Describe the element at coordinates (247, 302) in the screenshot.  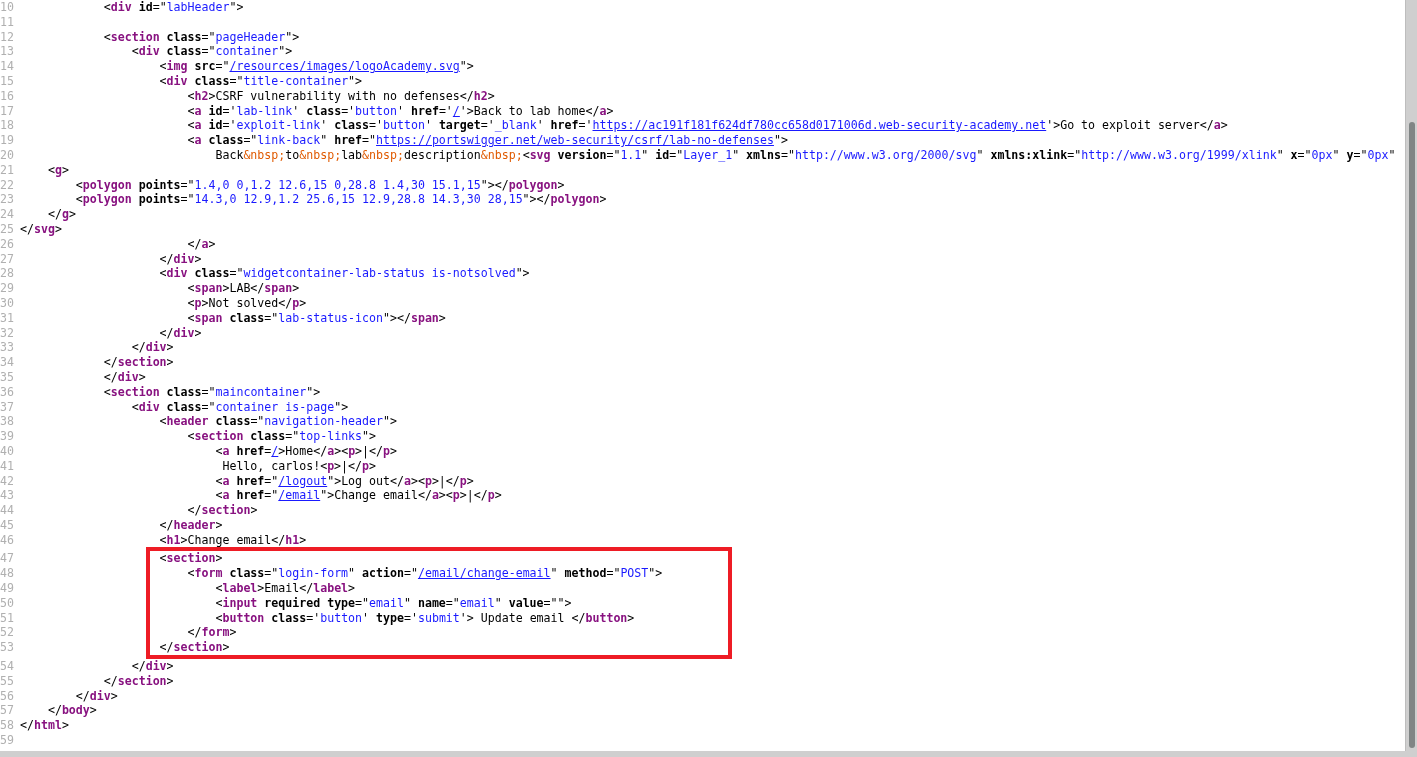
I see `code-line: <p>Not solved</p>` at that location.